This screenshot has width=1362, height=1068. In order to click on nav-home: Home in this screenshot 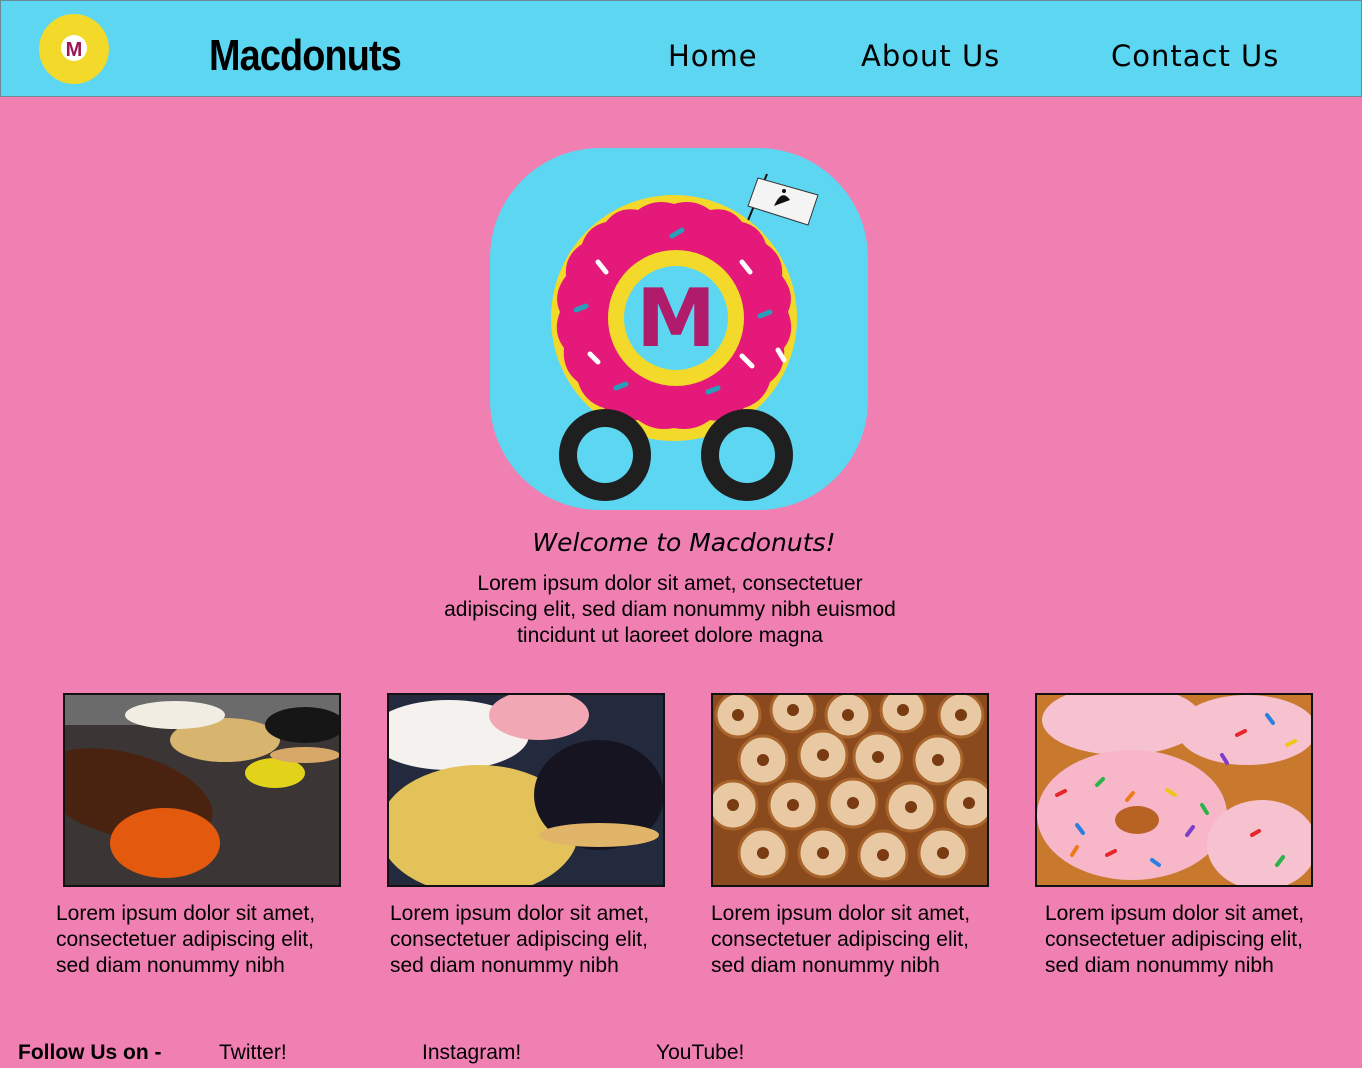, I will do `click(713, 56)`.